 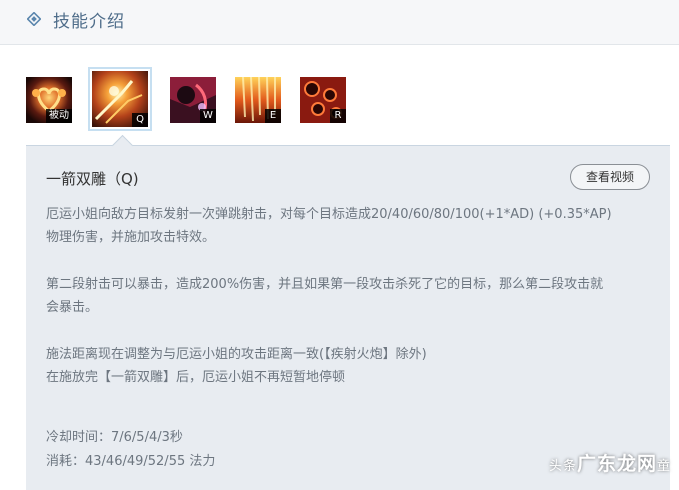 I want to click on header-divider, so click(x=339, y=44).